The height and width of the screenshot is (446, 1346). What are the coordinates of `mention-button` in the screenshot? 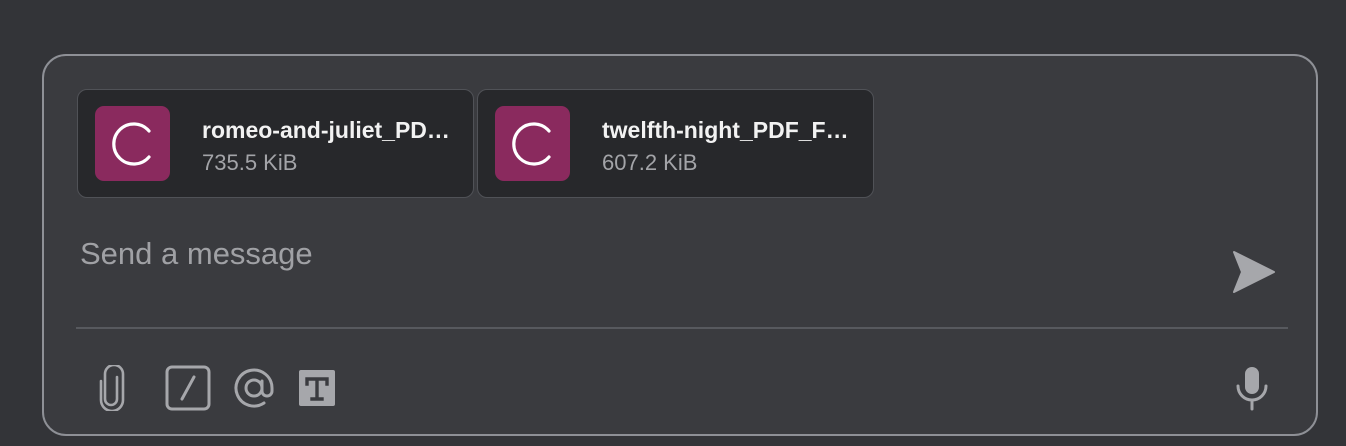 It's located at (254, 388).